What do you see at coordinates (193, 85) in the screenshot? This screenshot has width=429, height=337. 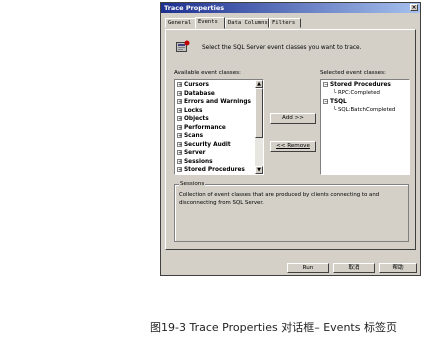 I see `list-item: + Cursors` at bounding box center [193, 85].